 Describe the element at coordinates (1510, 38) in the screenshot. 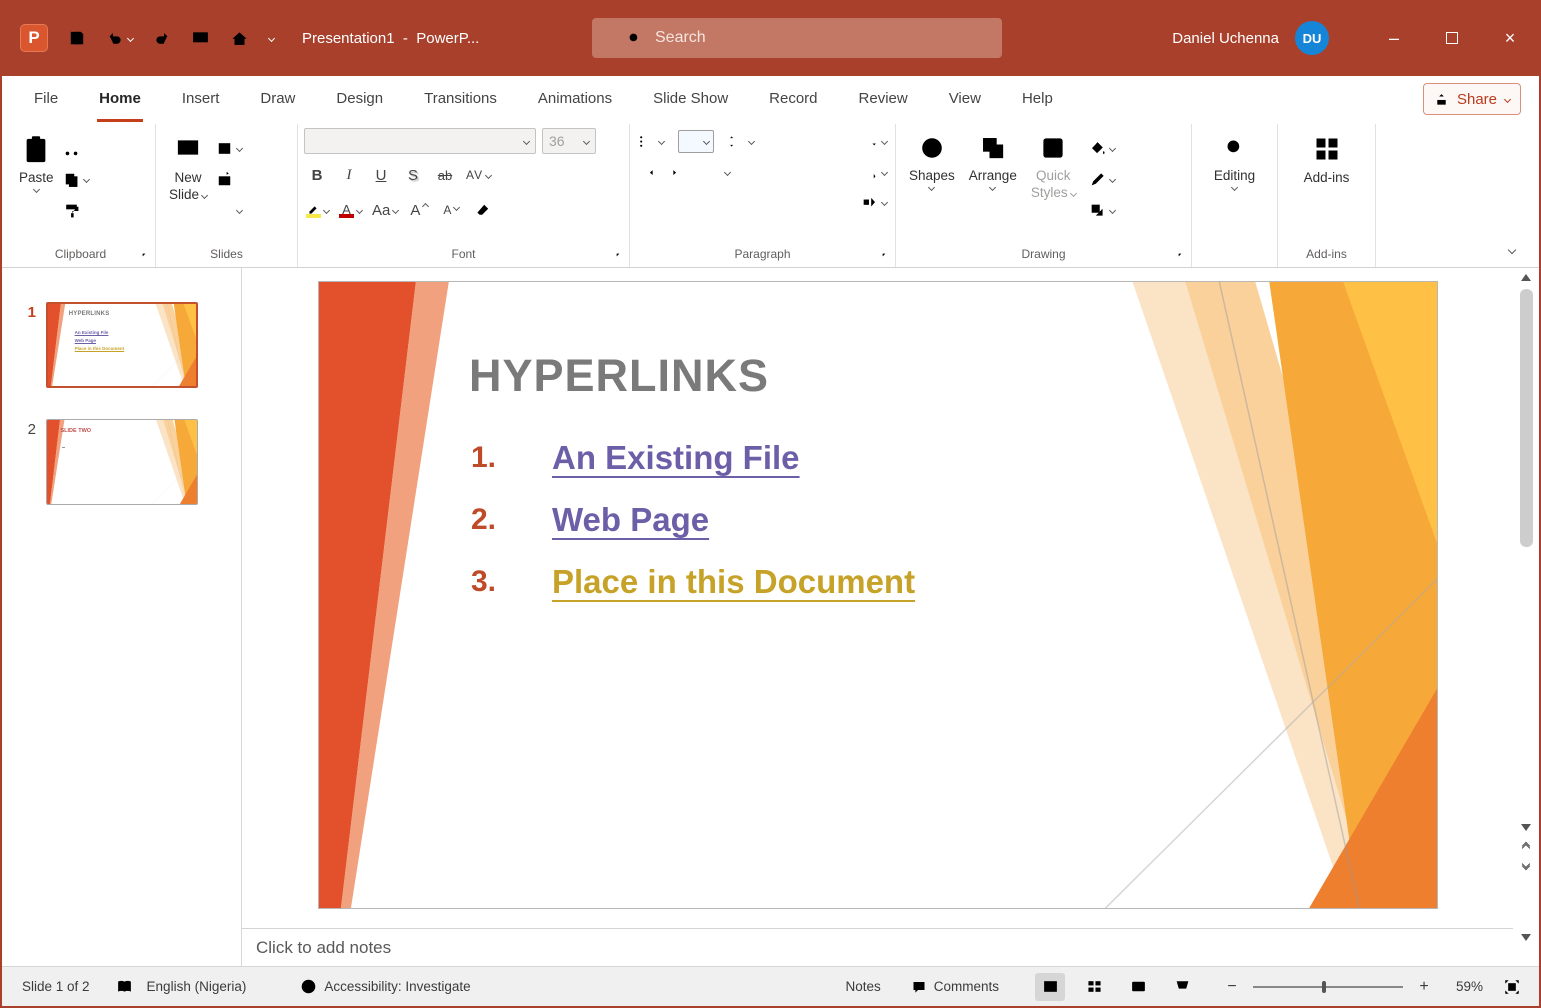

I see `close-button: ×` at that location.